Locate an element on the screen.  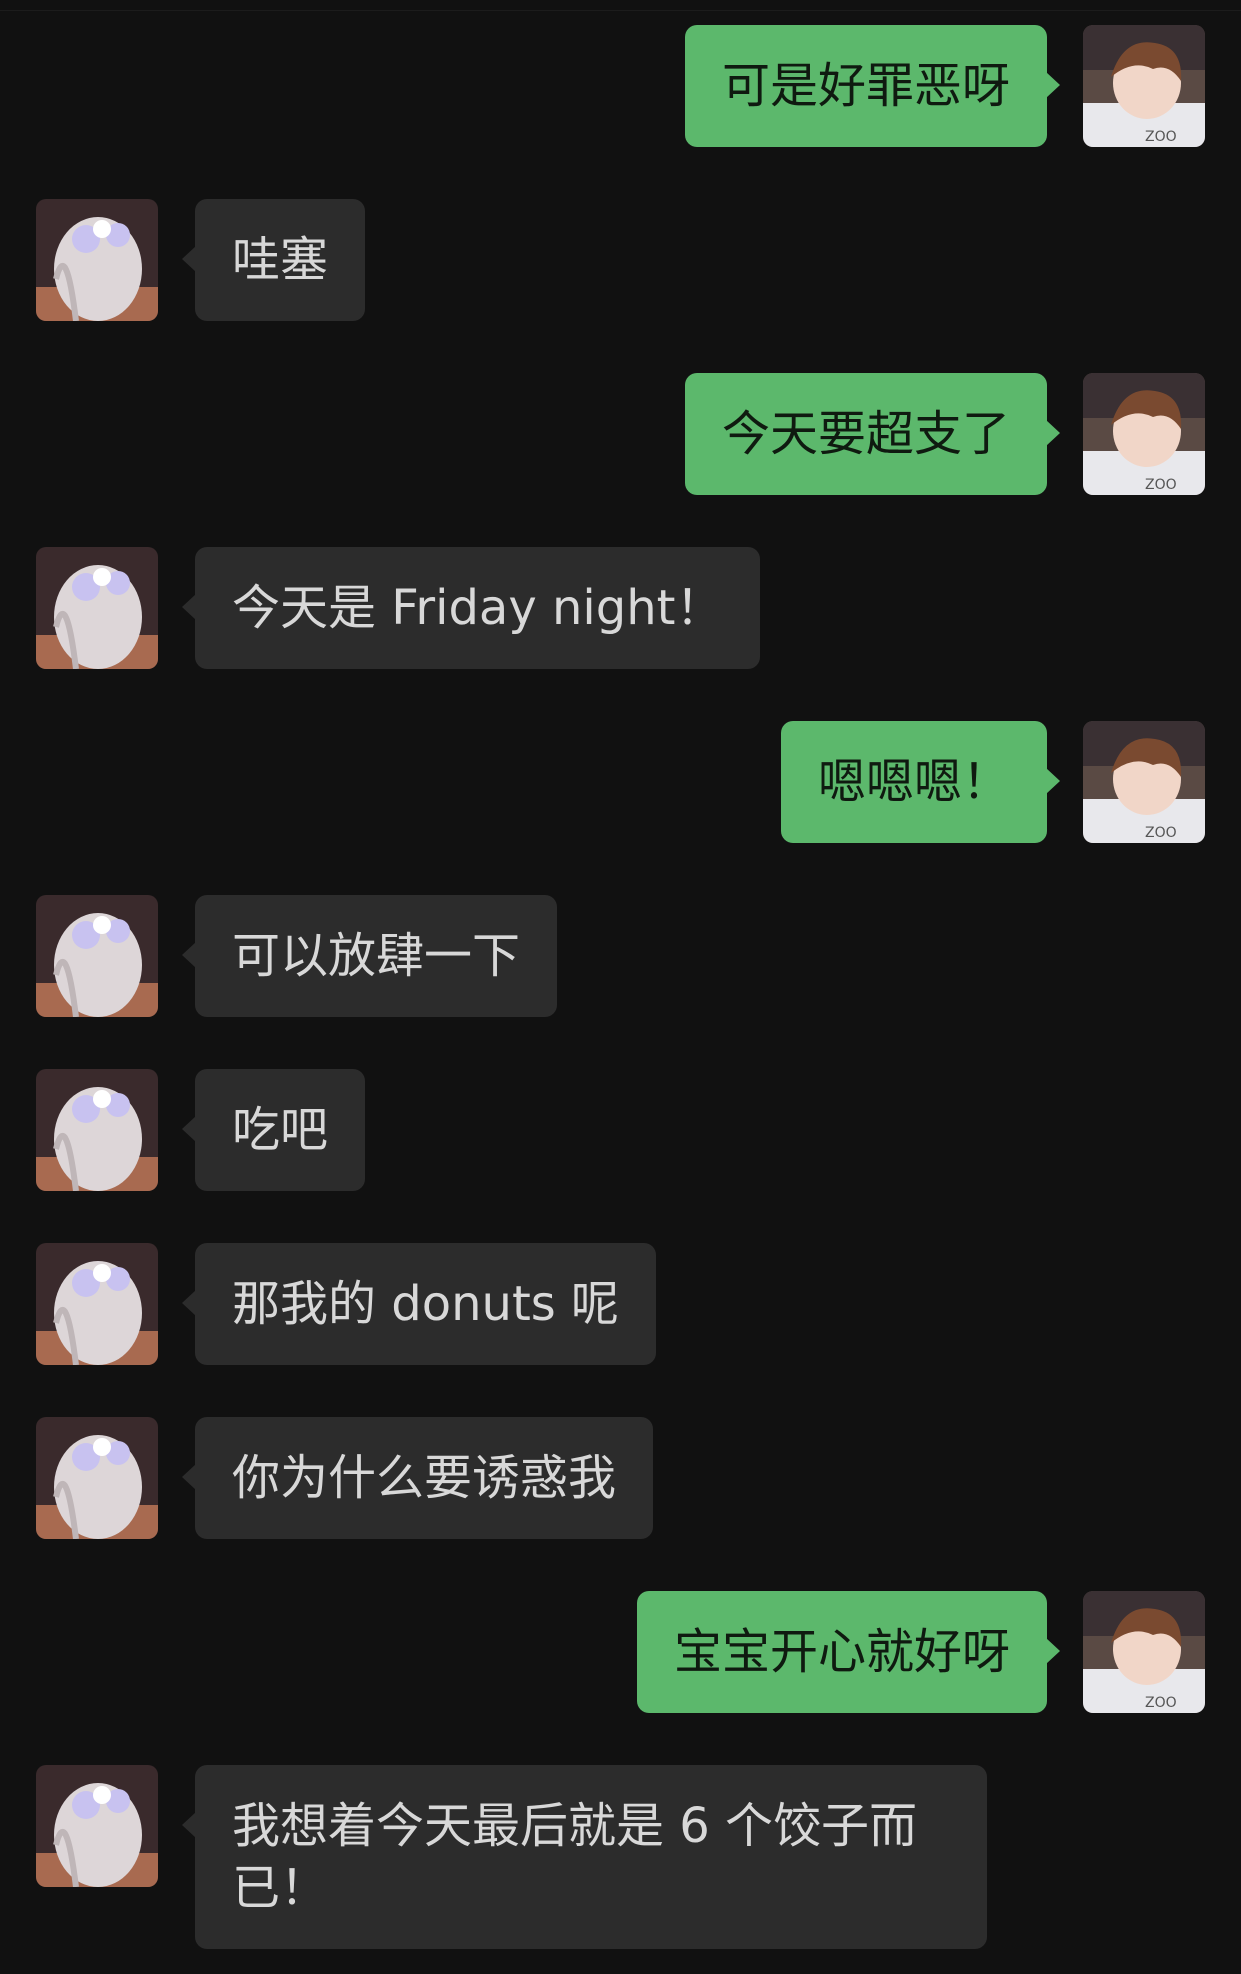
message-bubble-incoming: 今天是 Friday night！ is located at coordinates (471, 608).